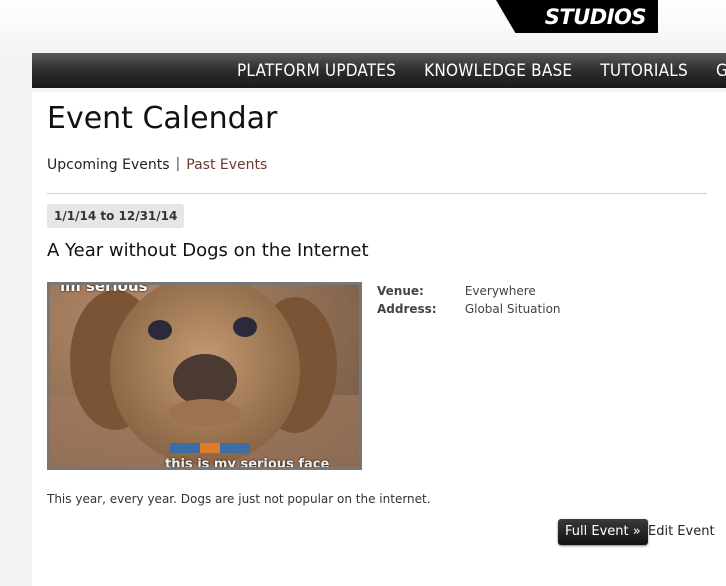 The height and width of the screenshot is (586, 726). I want to click on tab-past-events: Past Events, so click(226, 165).